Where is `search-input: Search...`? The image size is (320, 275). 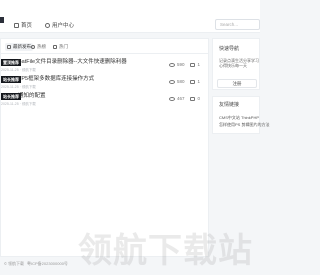 search-input: Search... is located at coordinates (237, 24).